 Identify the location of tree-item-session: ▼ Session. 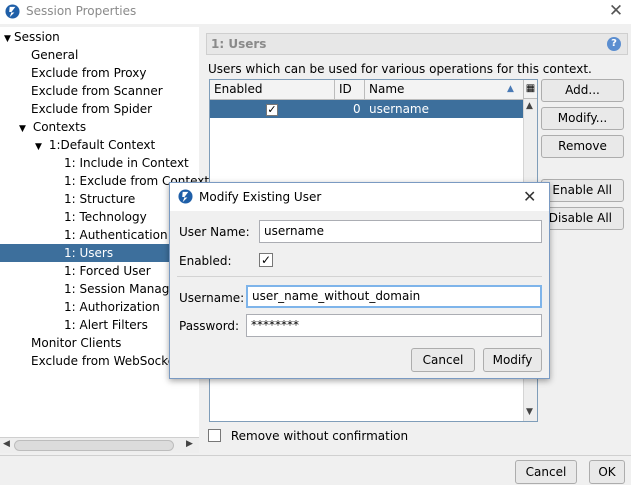
(32, 37).